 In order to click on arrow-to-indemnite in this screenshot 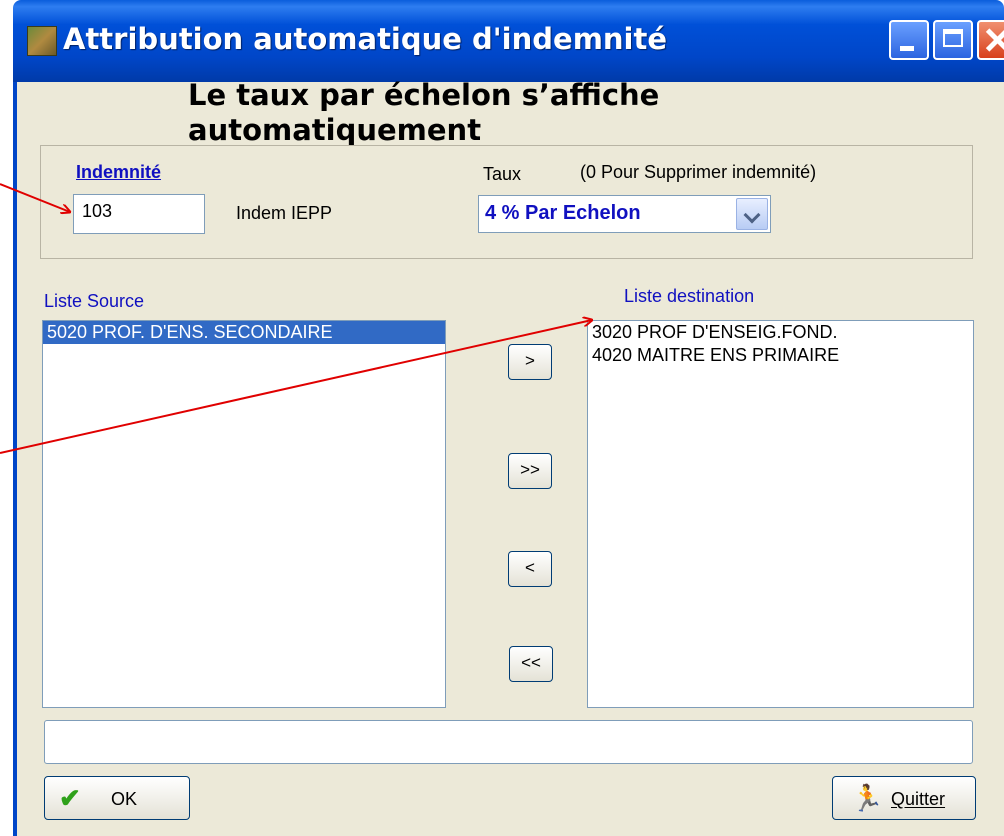, I will do `click(35, 197)`.